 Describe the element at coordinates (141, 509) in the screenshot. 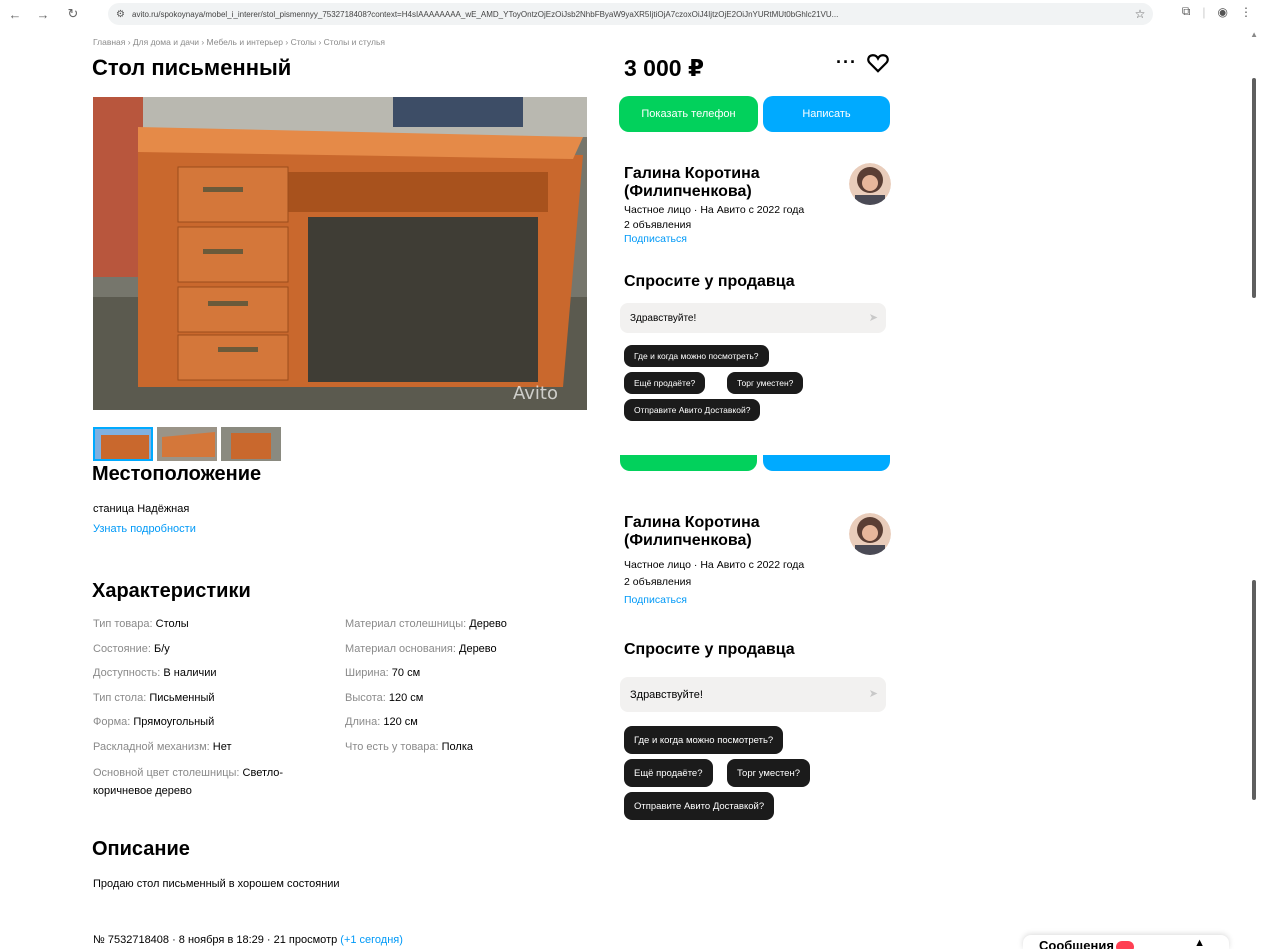

I see `location-place: станица Надёжная` at that location.